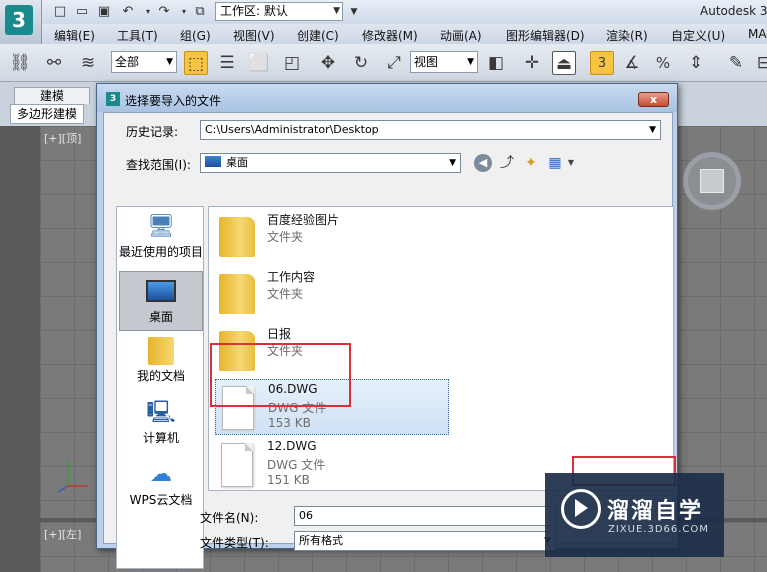  Describe the element at coordinates (425, 541) in the screenshot. I see `filetype-dropdown: 所有格式 ▼` at that location.